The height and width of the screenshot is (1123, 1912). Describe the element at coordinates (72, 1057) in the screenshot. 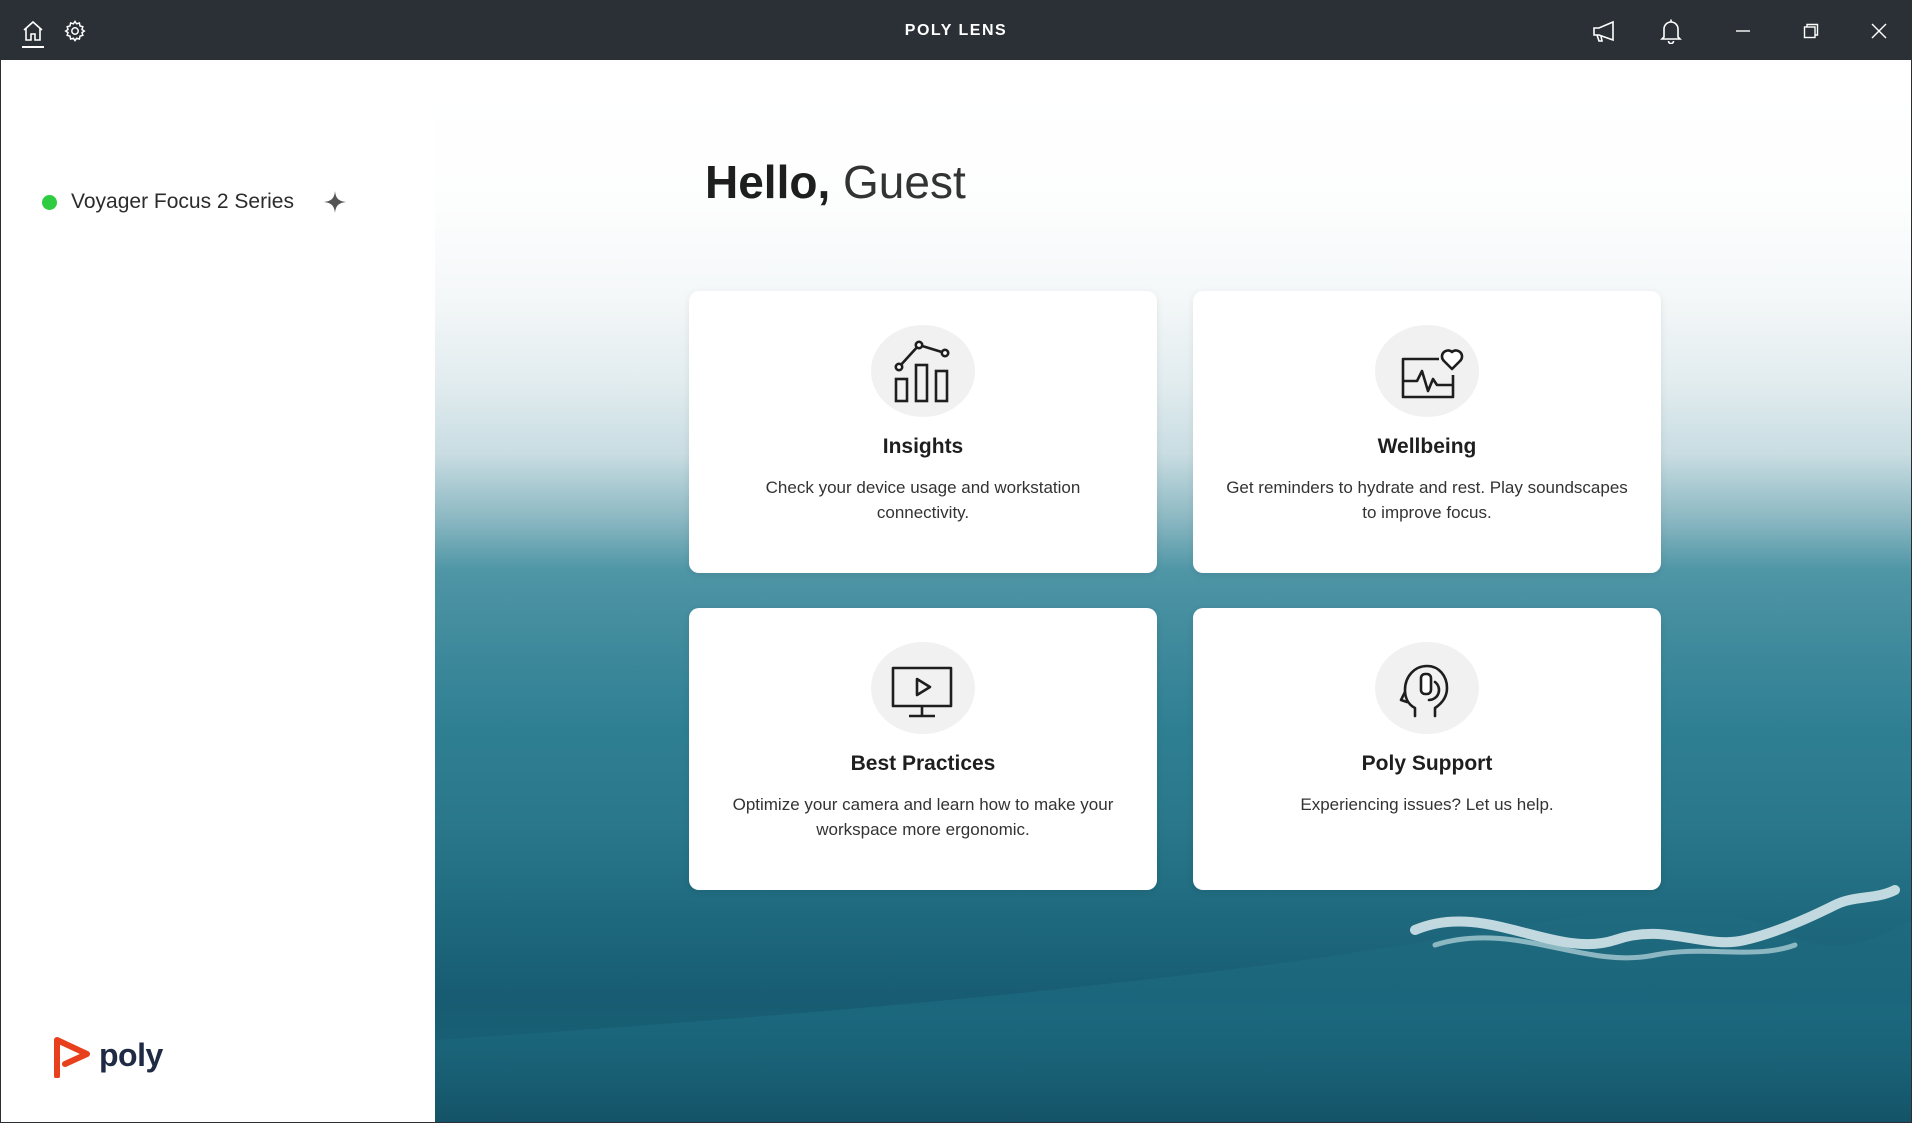

I see `poly-logo-icon` at that location.